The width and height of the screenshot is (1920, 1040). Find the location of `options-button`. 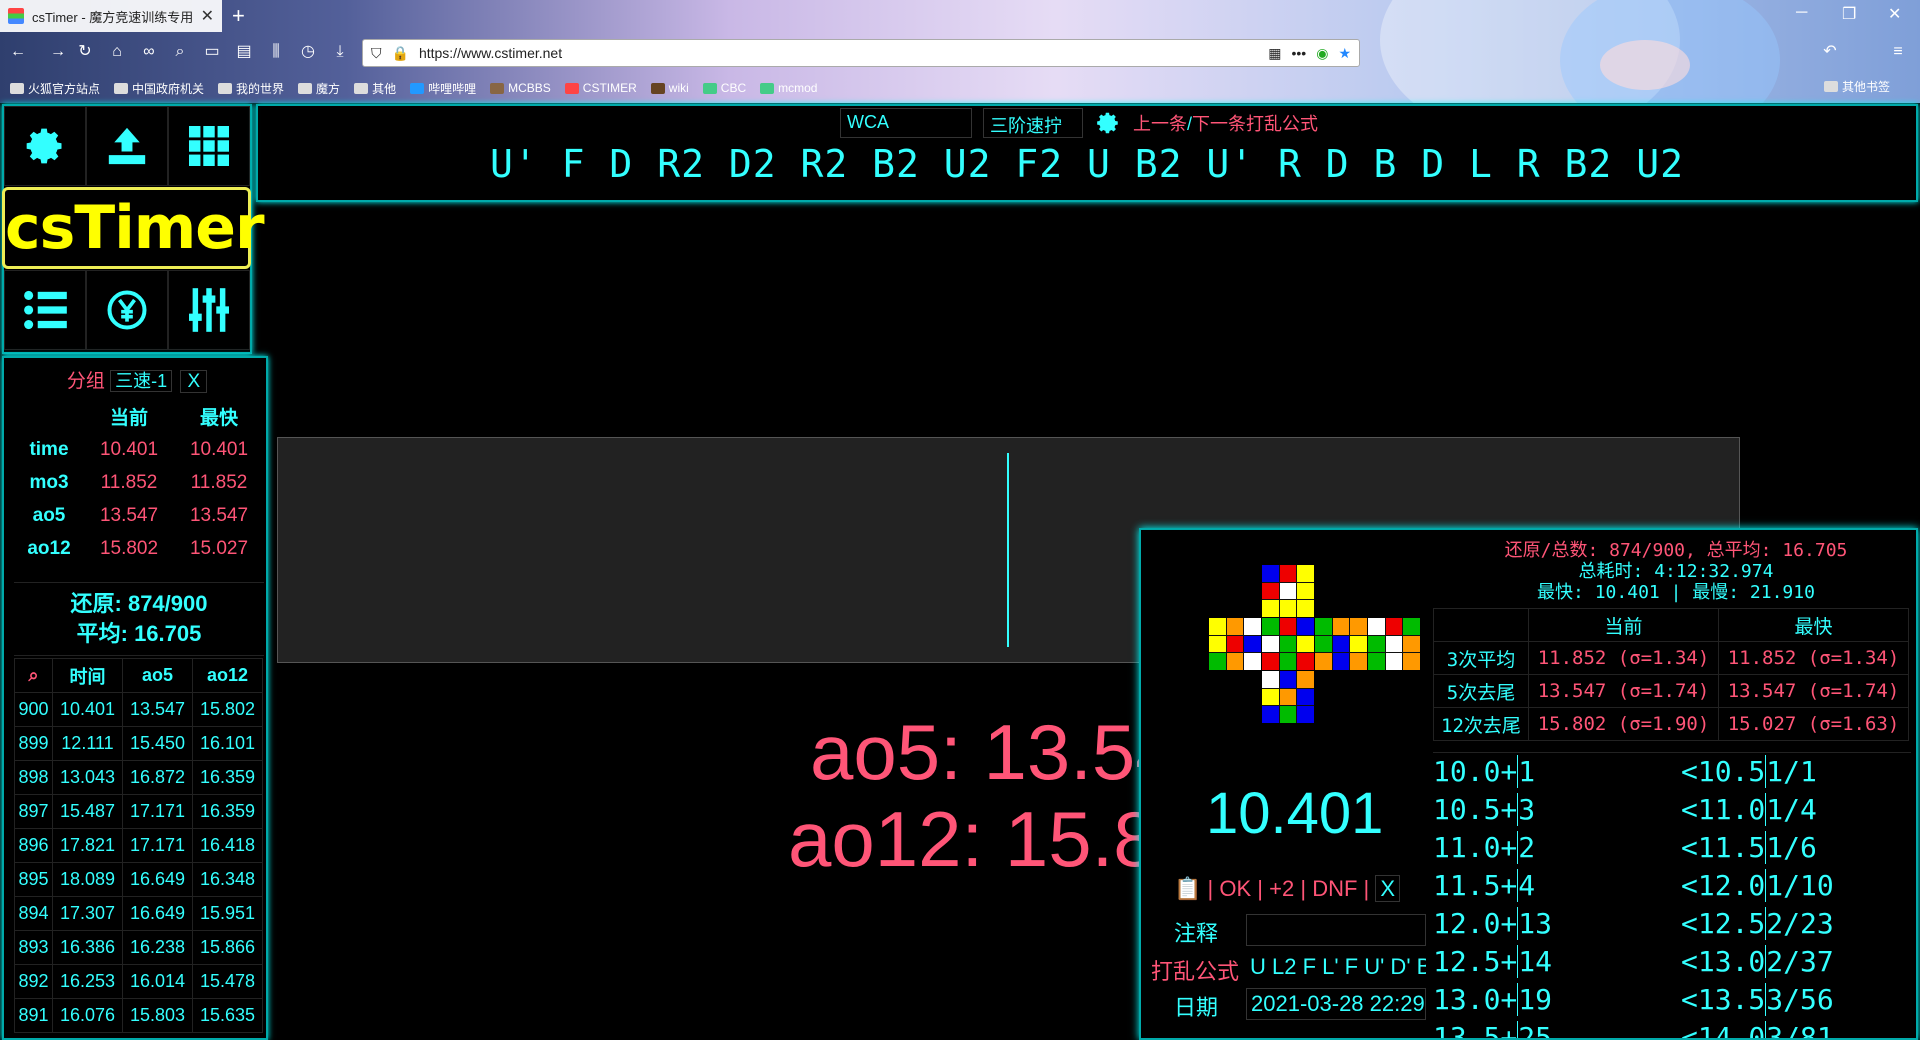

options-button is located at coordinates (209, 310).